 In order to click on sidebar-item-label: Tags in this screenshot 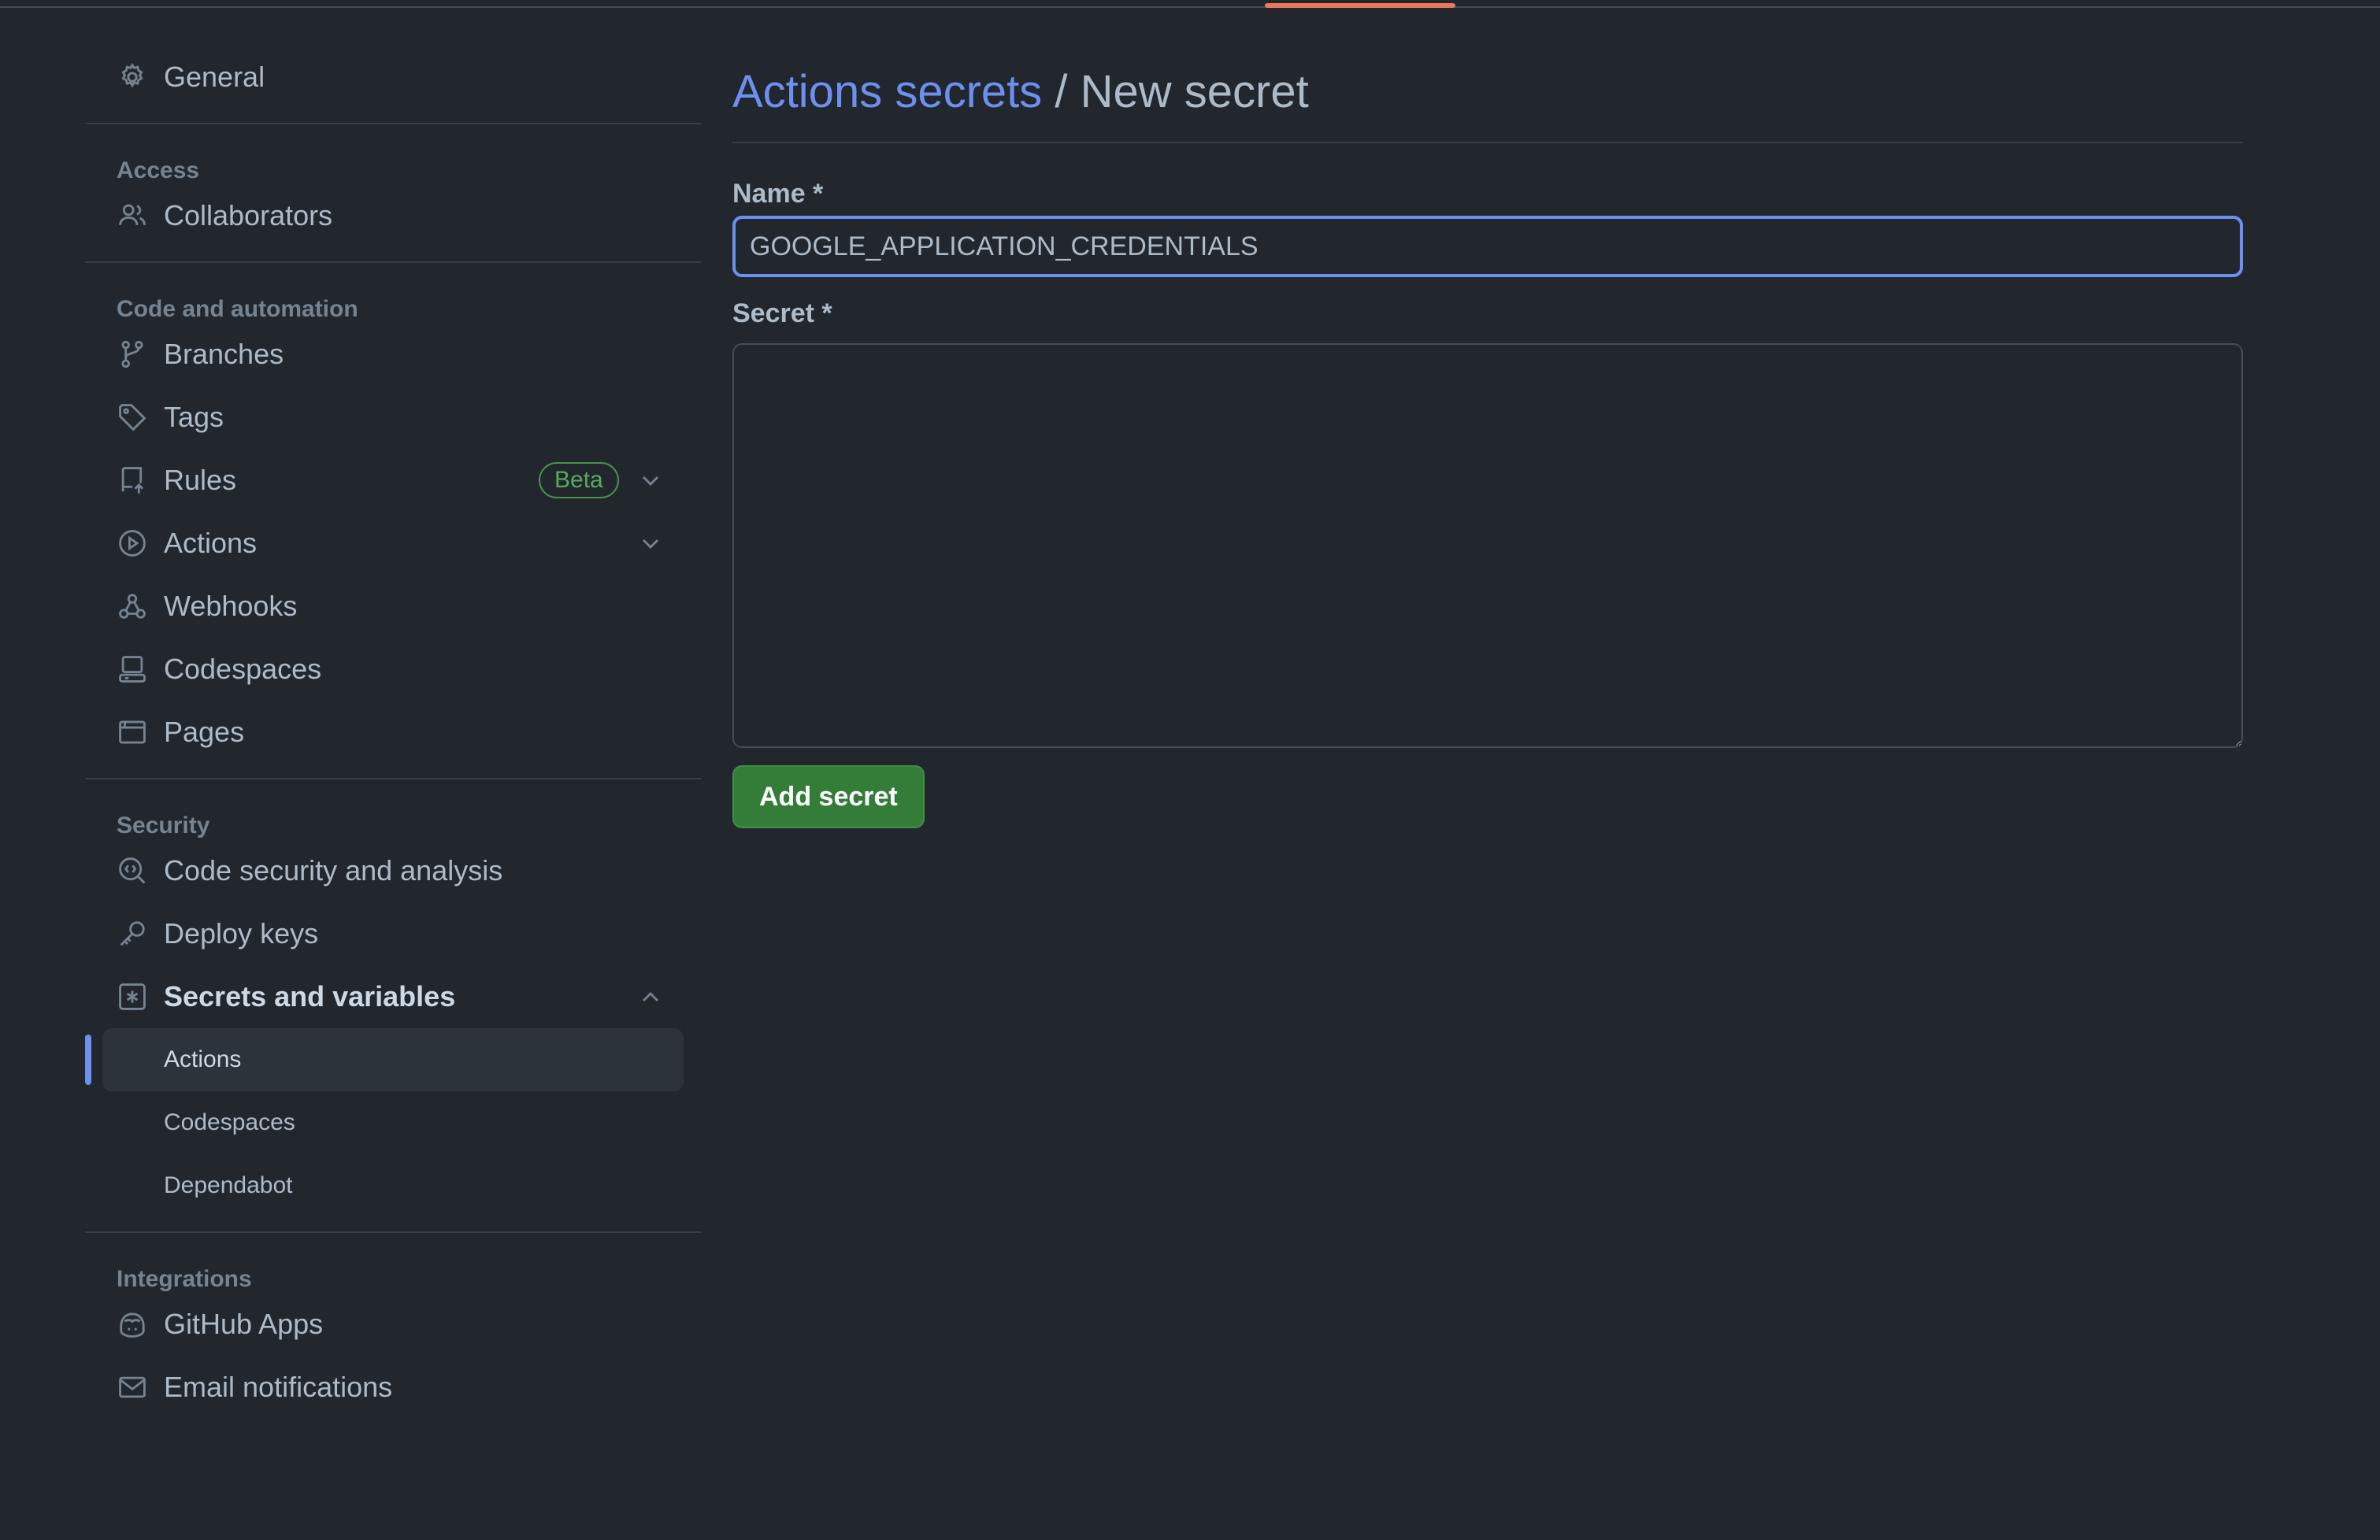, I will do `click(194, 417)`.